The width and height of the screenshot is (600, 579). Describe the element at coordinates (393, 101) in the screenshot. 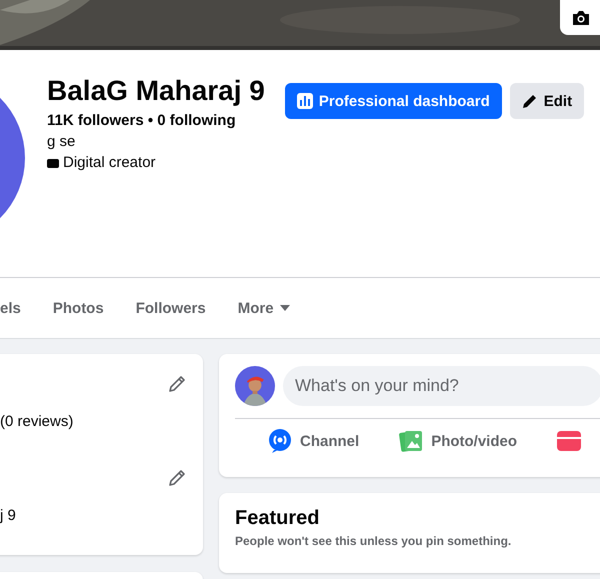

I see `dashboard-button: Professional dashboard` at that location.